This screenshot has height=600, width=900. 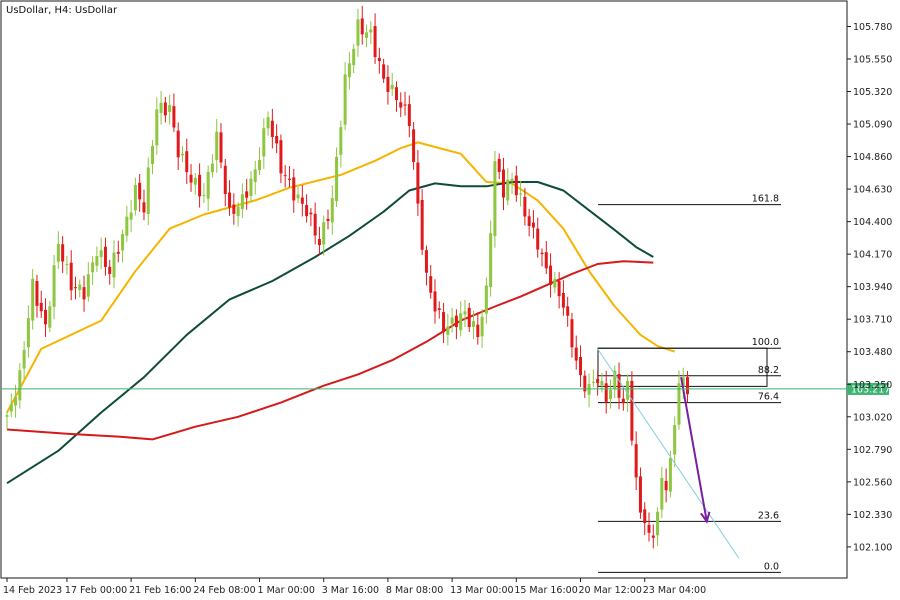 I want to click on fib-level-label: 100.0, so click(x=765, y=342).